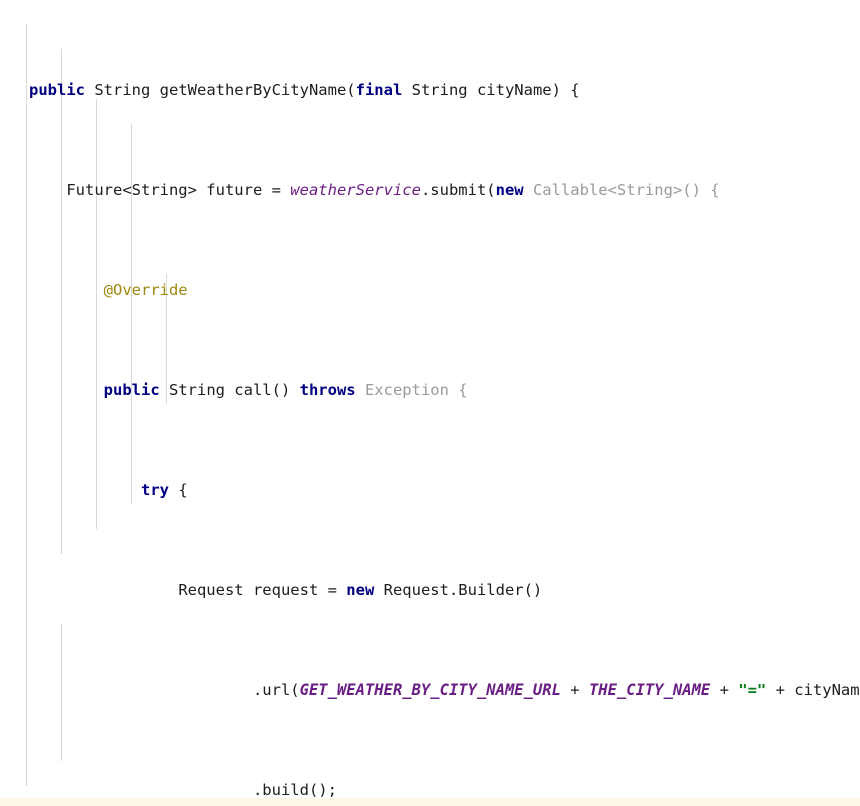 Image resolution: width=860 pixels, height=806 pixels. Describe the element at coordinates (491, 90) in the screenshot. I see `token-param: String cityName) {` at that location.